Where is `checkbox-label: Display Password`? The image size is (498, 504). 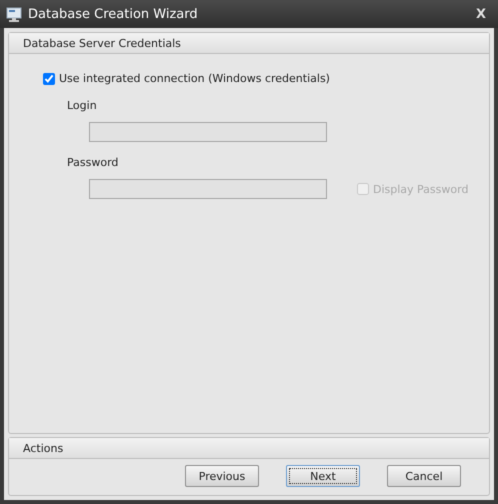
checkbox-label: Display Password is located at coordinates (420, 189).